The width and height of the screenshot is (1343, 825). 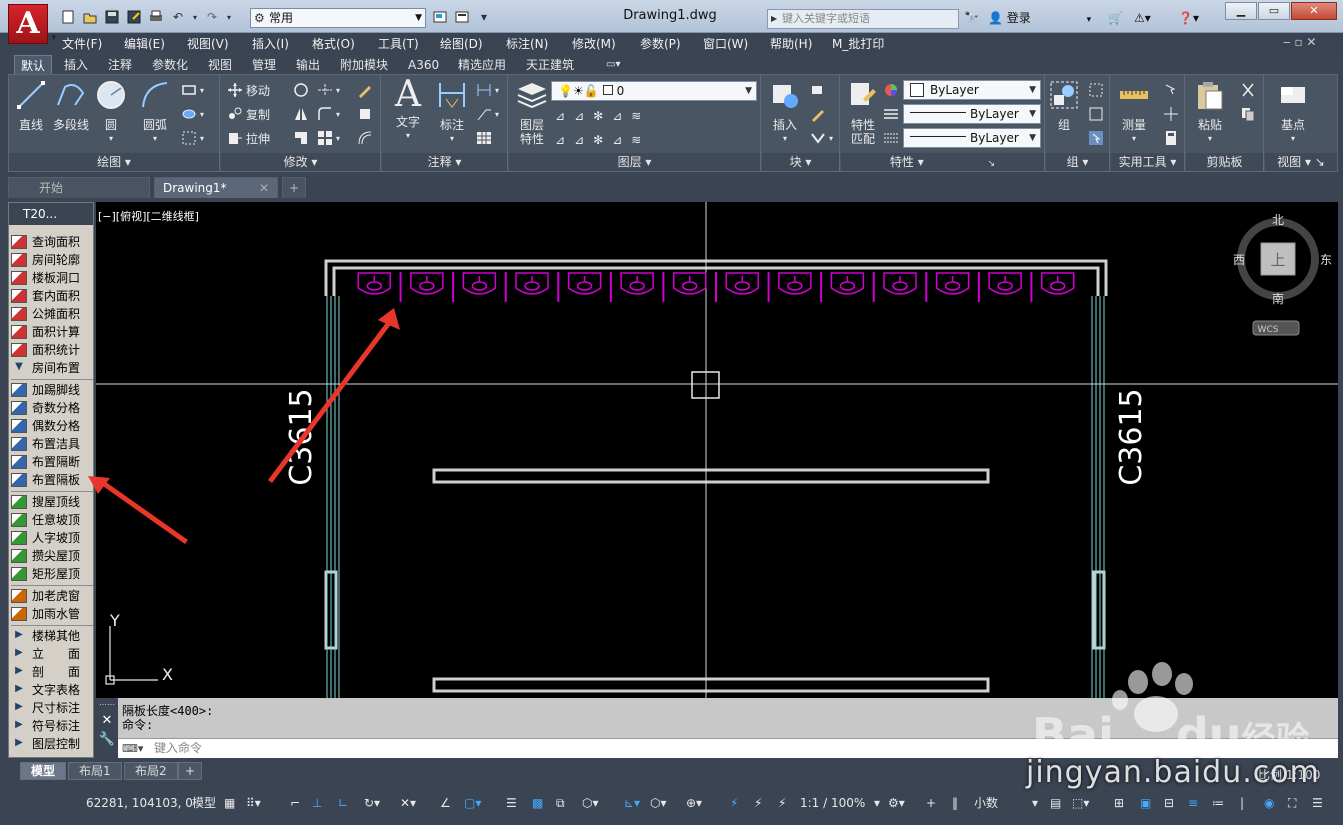 What do you see at coordinates (896, 803) in the screenshot?
I see `workspace-switch-icon: ⚙▾` at bounding box center [896, 803].